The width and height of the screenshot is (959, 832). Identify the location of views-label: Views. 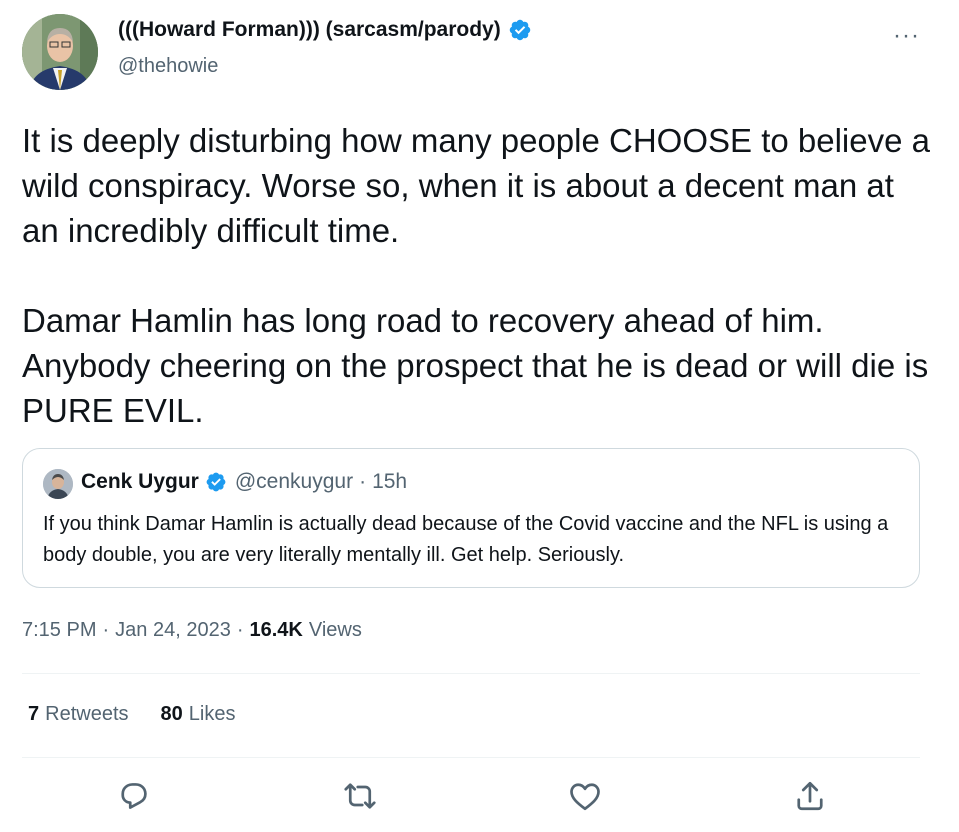
(335, 630).